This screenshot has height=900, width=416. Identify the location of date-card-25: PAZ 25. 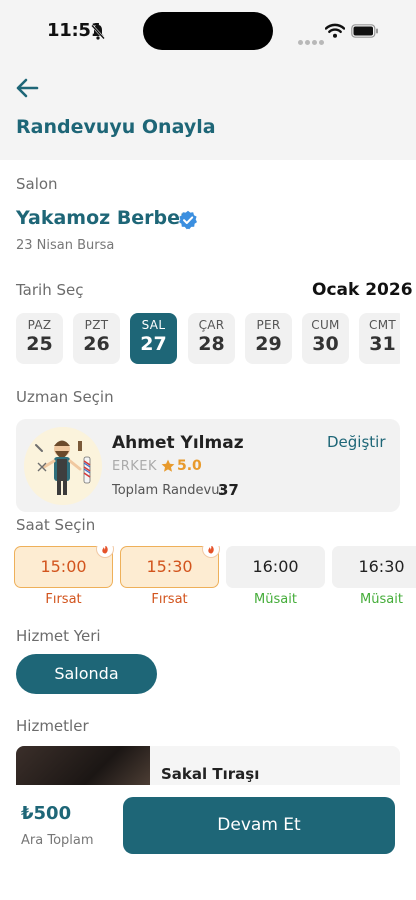
(39, 338).